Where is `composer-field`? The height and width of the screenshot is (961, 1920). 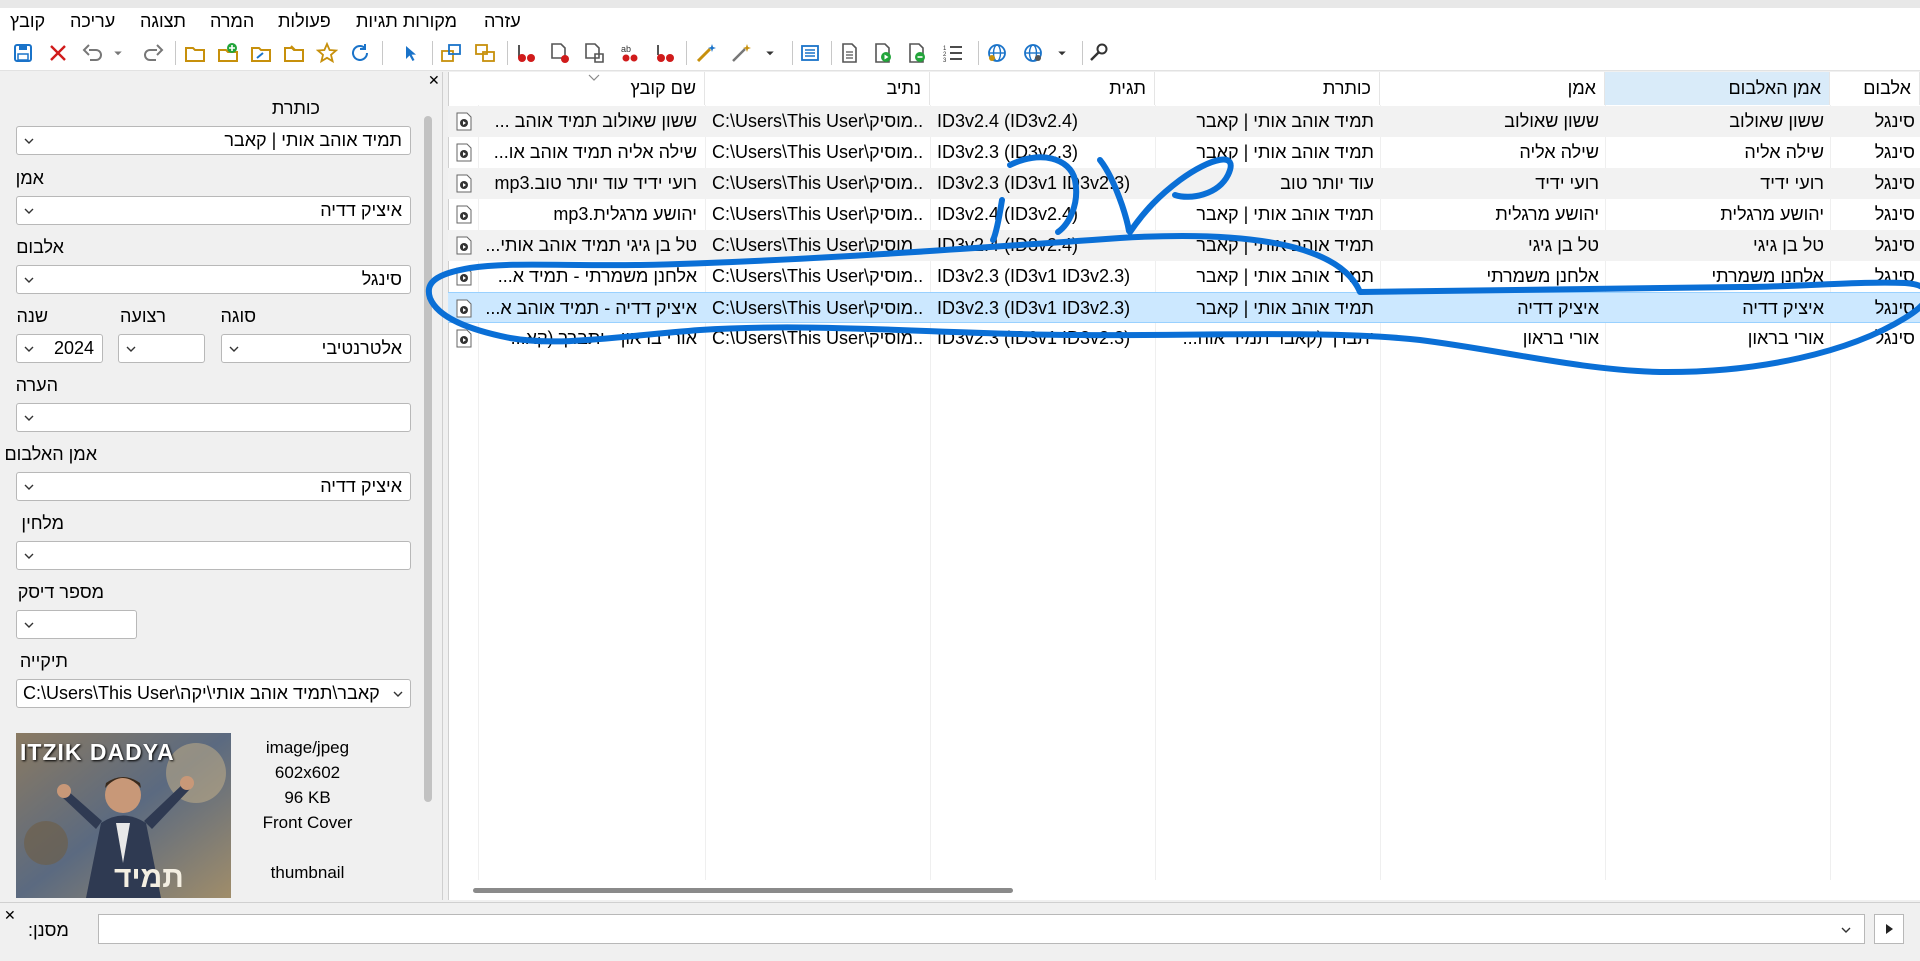 composer-field is located at coordinates (213, 555).